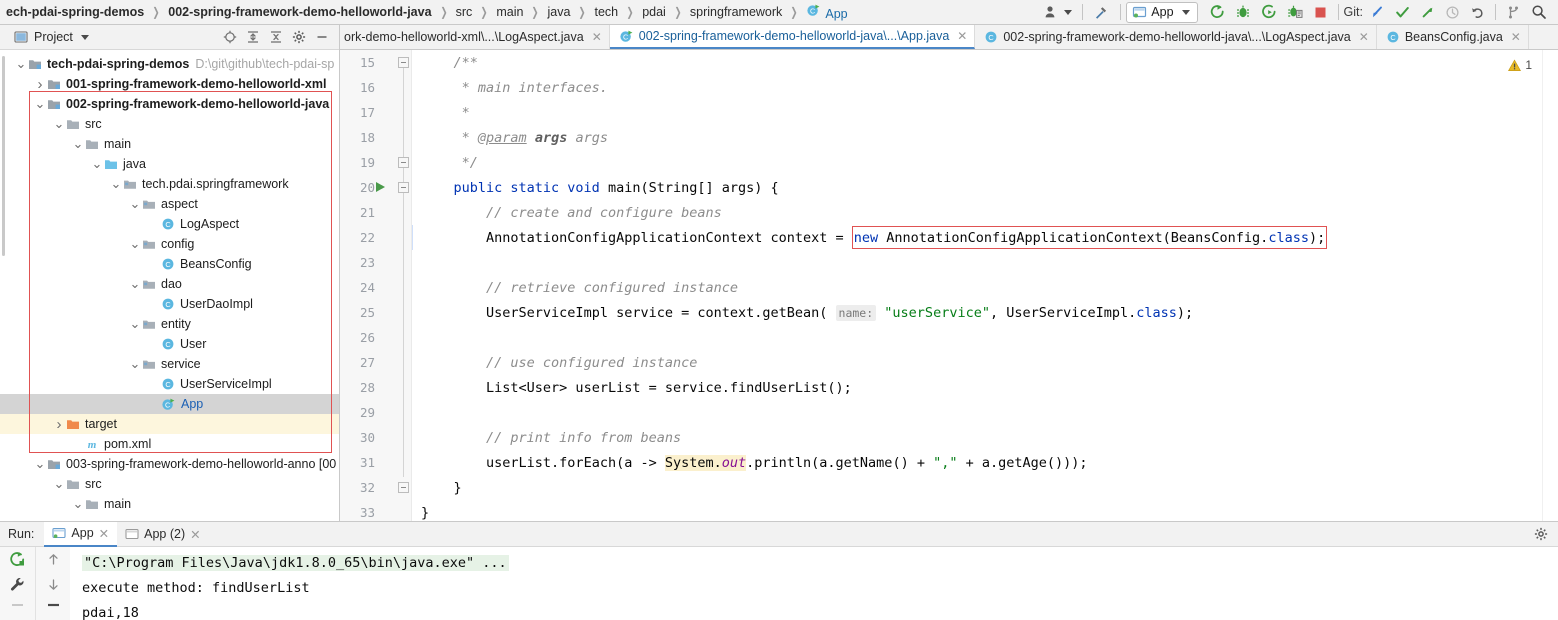 This screenshot has height=620, width=1558. What do you see at coordinates (169, 264) in the screenshot?
I see `tree-node: C BeansConfig` at bounding box center [169, 264].